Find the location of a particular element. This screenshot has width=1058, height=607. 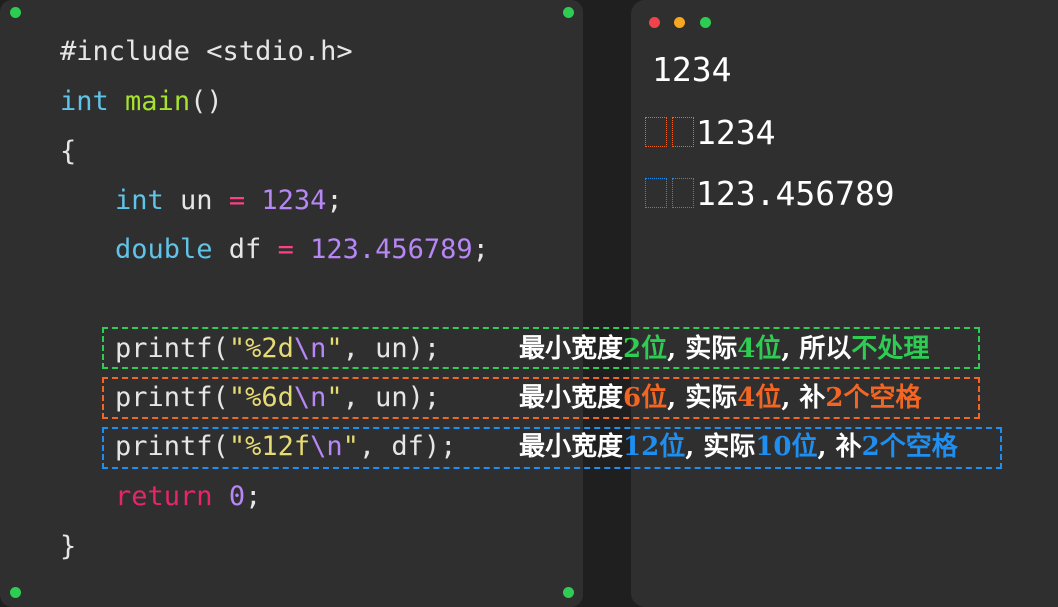

code-line-main: int main() is located at coordinates (141, 102).